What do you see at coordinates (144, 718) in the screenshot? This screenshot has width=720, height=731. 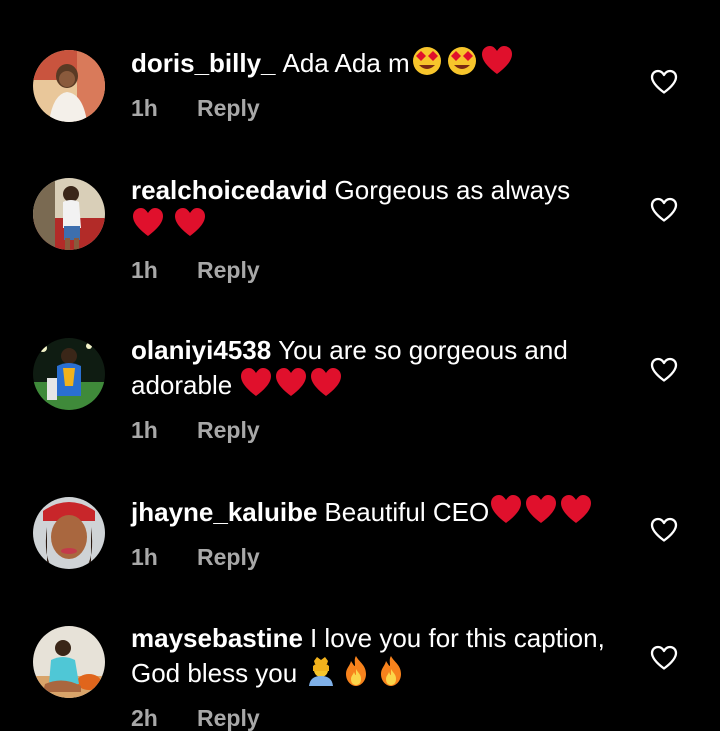 I see `comment-time: 2h` at bounding box center [144, 718].